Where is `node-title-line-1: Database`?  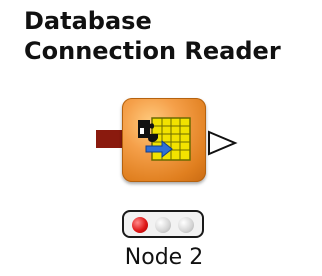 node-title-line-1: Database is located at coordinates (88, 21).